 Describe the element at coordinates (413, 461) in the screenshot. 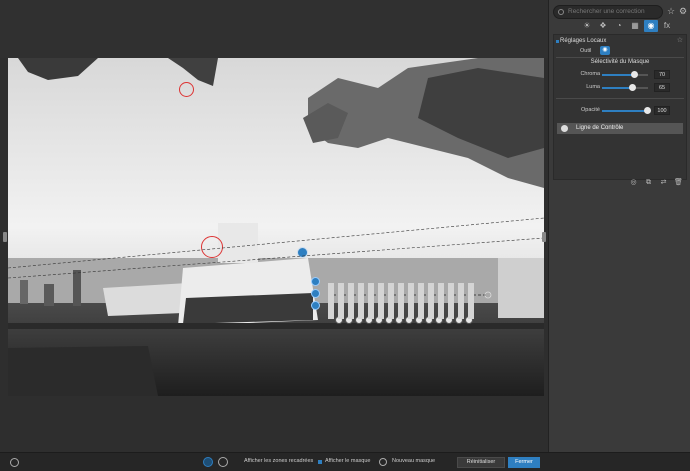

I see `new-mask-label: Nouveau masque` at that location.